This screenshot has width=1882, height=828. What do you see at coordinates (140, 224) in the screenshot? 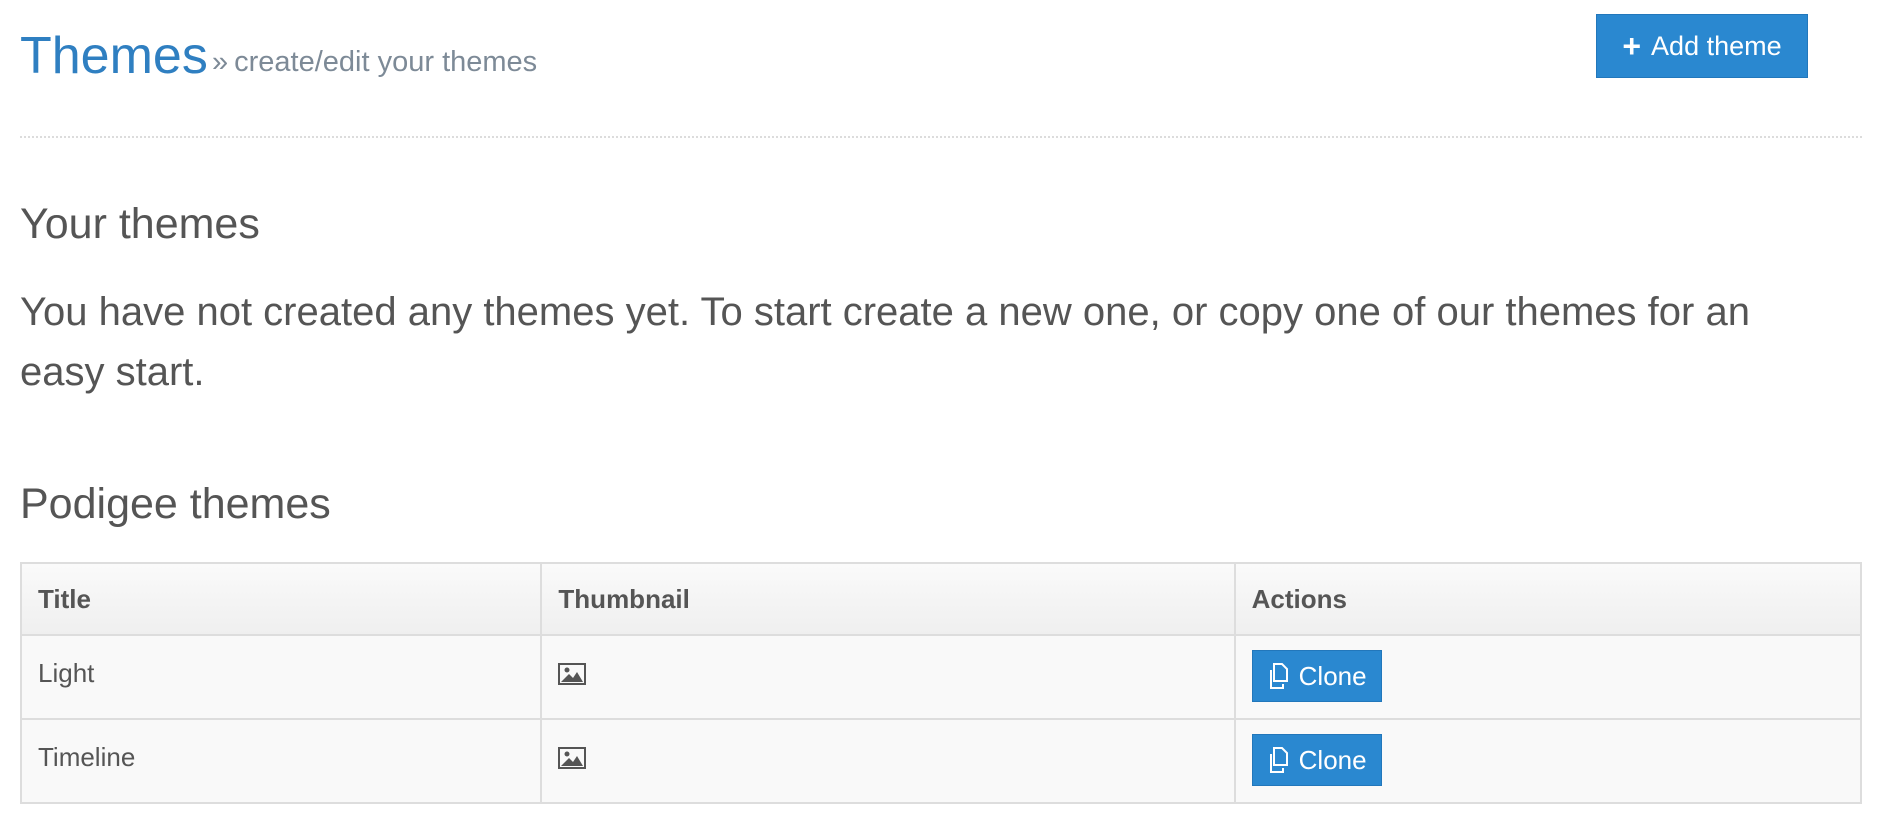
I see `your-themes-heading: Your themes` at bounding box center [140, 224].